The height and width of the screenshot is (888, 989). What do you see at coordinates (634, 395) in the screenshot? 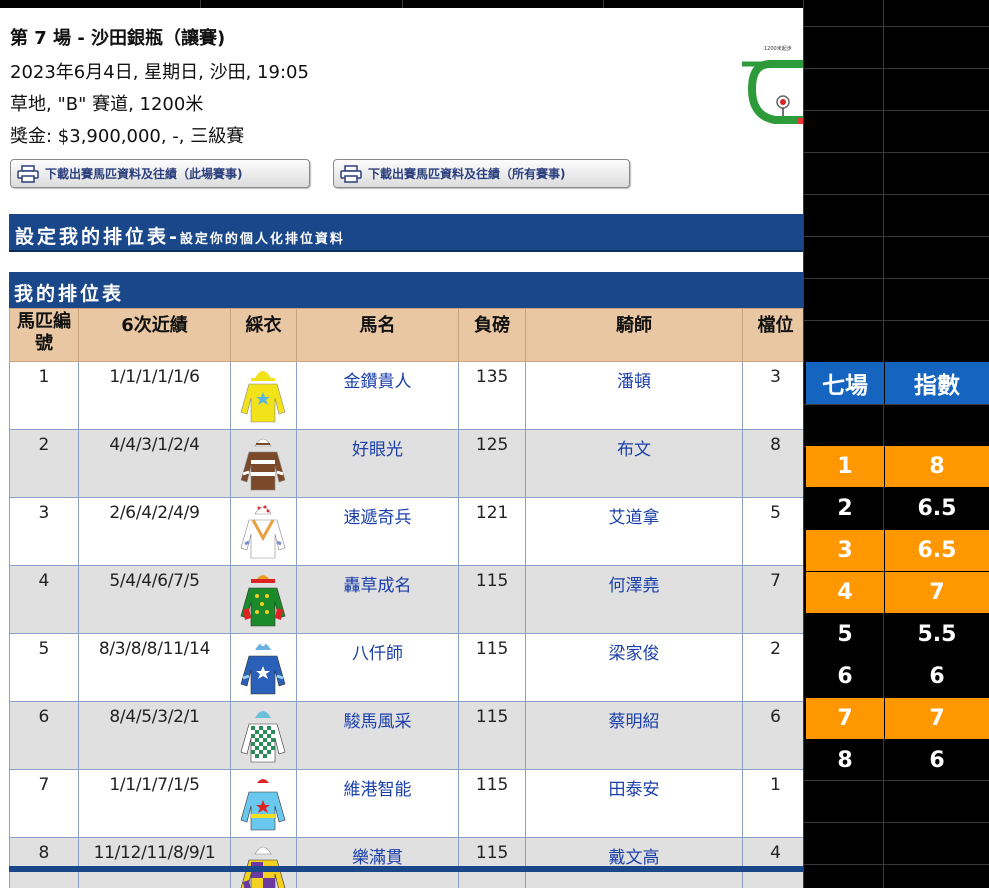
I see `cell-jockey: 潘頓` at bounding box center [634, 395].